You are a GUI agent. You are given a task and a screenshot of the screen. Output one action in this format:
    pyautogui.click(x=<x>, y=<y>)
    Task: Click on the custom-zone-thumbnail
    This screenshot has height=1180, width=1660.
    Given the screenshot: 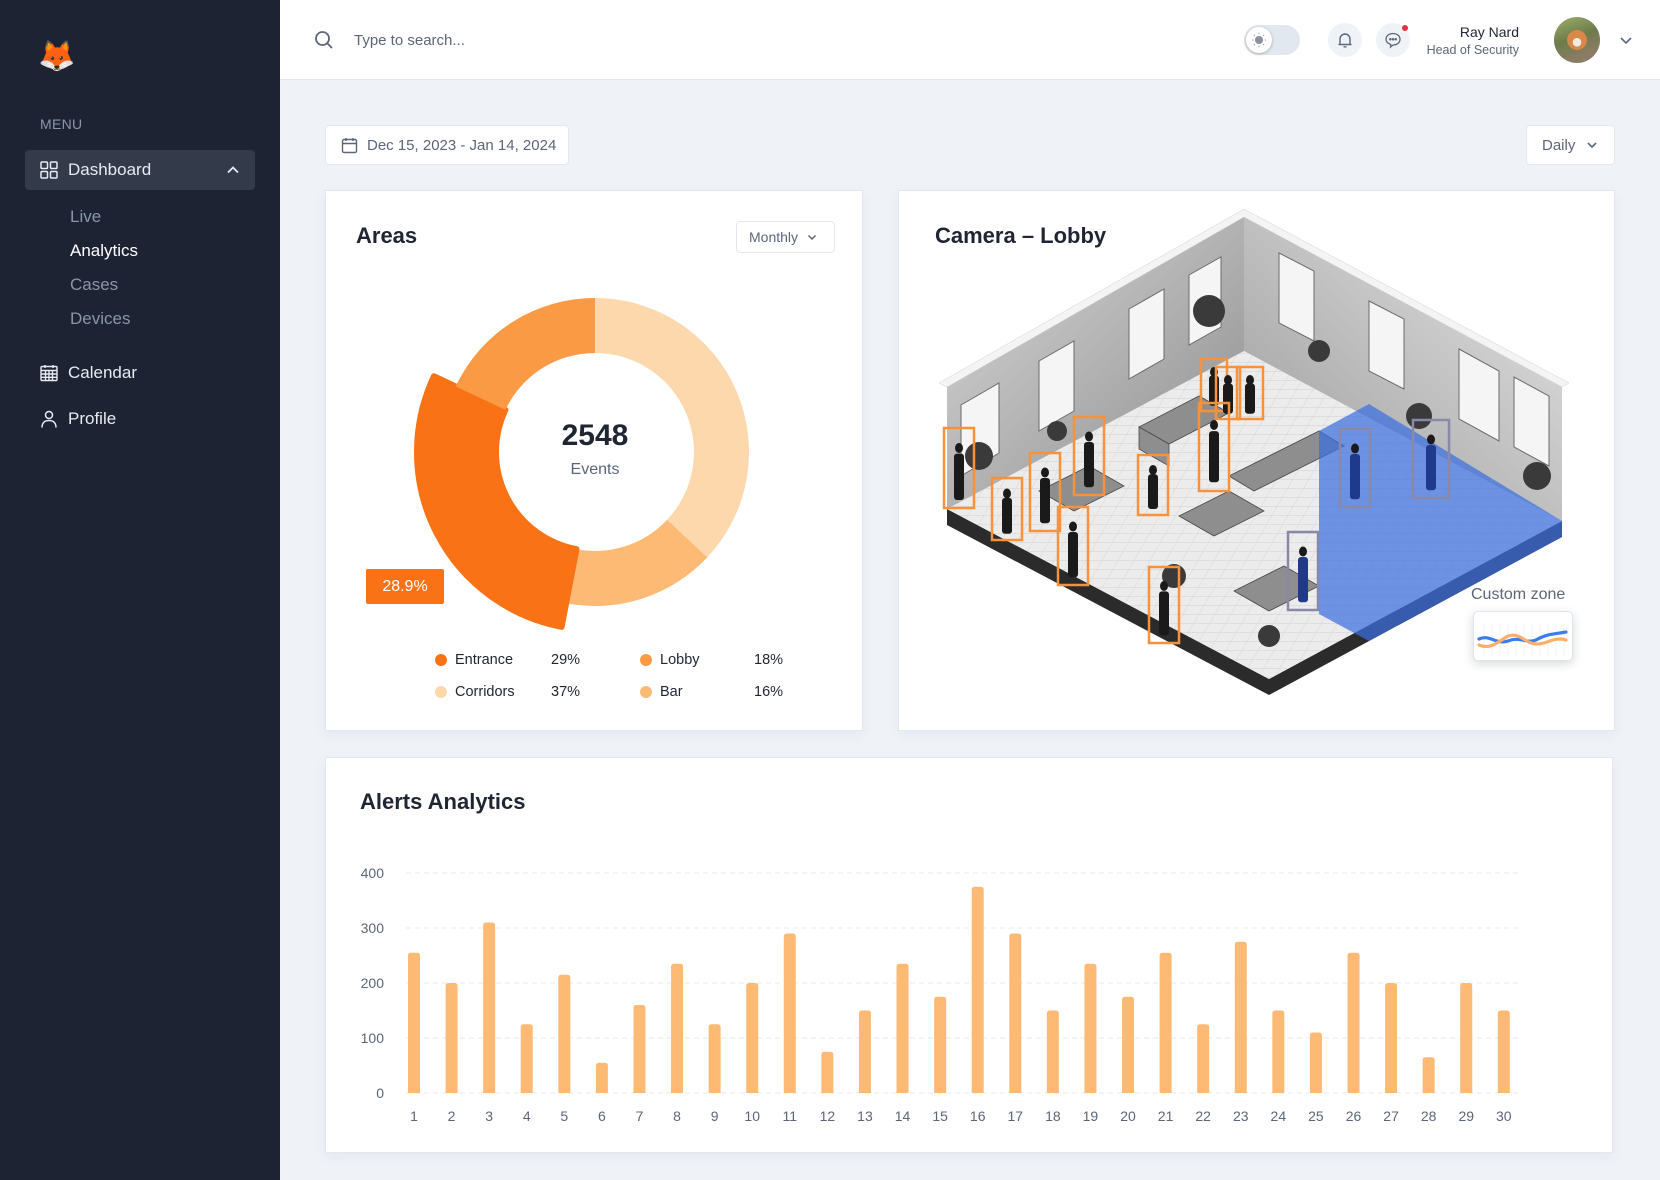 What is the action you would take?
    pyautogui.click(x=1523, y=636)
    